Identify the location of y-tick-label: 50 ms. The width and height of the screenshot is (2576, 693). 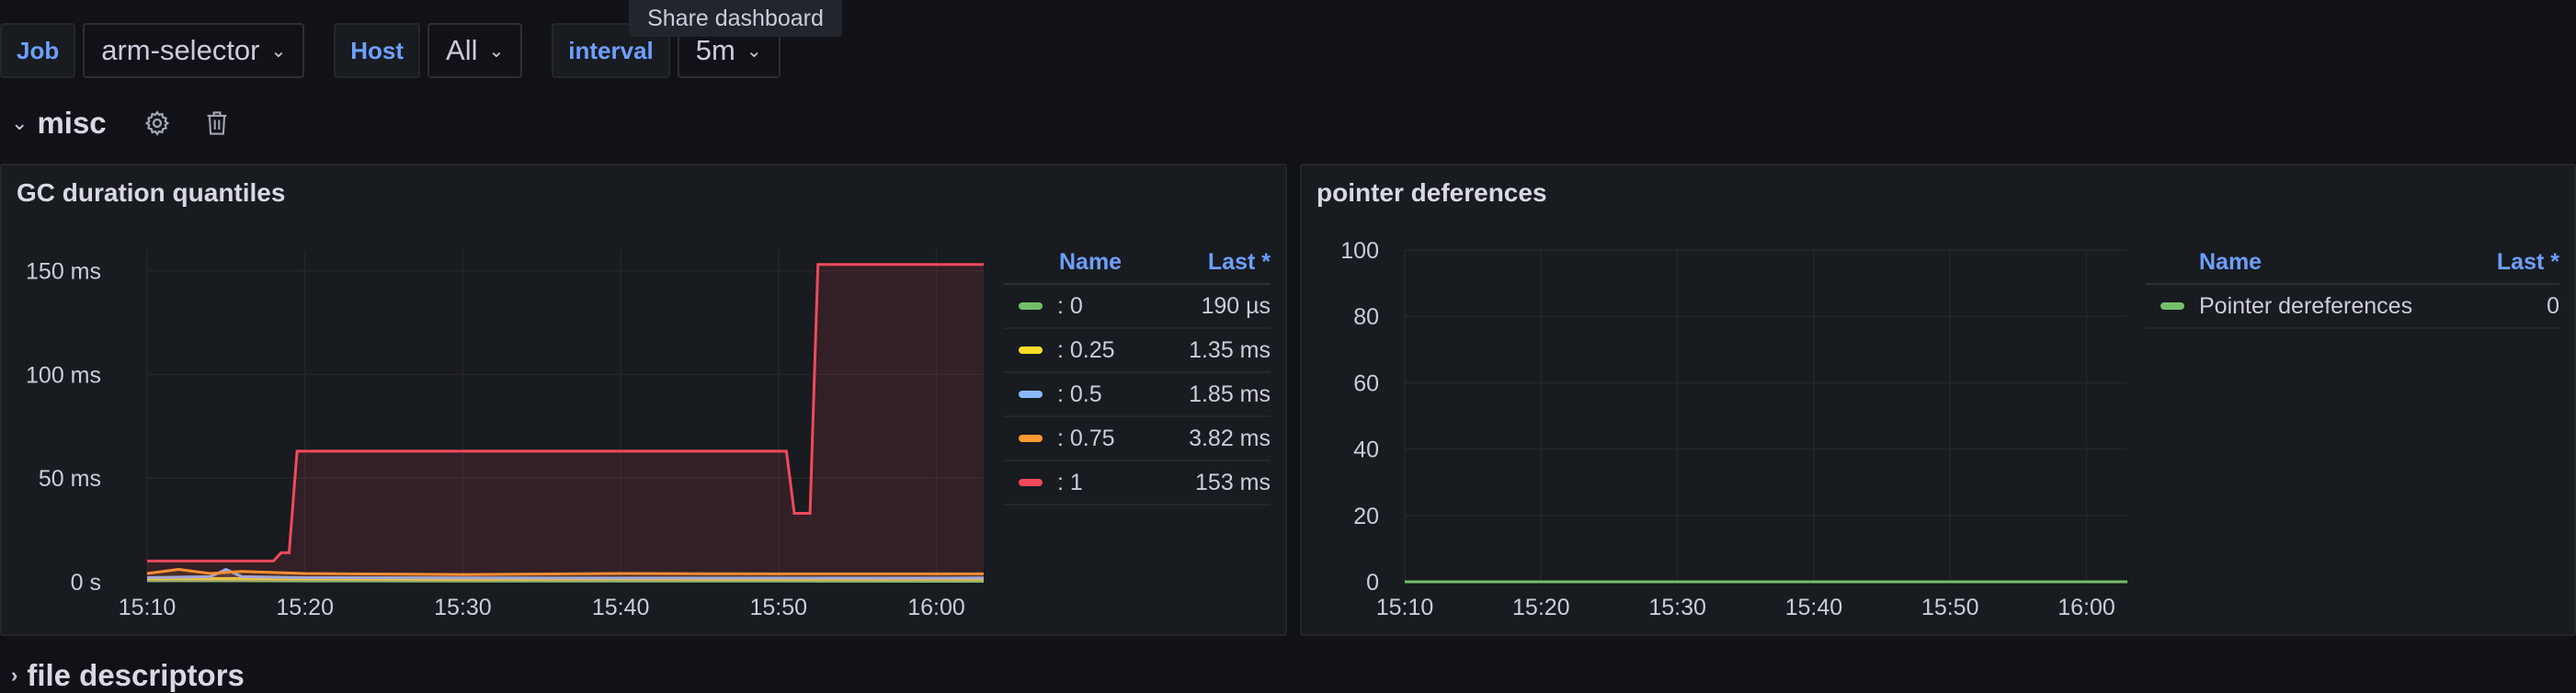
(70, 479).